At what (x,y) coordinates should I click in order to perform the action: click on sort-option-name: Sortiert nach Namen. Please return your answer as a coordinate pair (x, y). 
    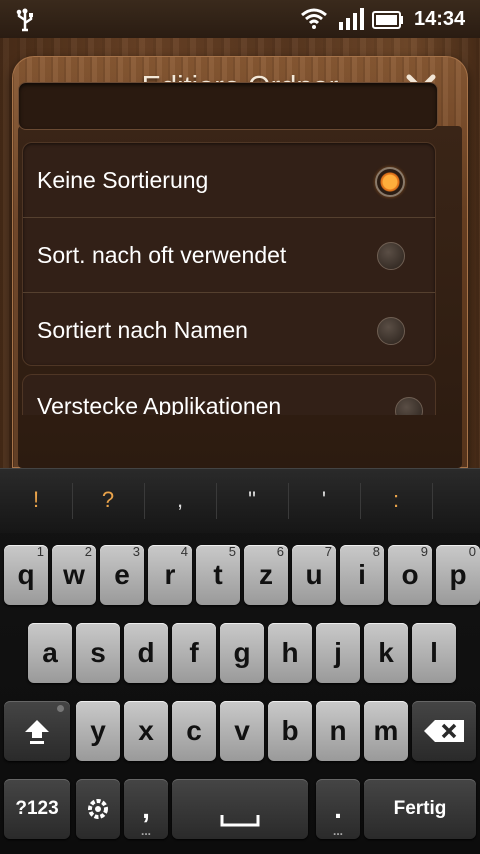
    Looking at the image, I should click on (229, 329).